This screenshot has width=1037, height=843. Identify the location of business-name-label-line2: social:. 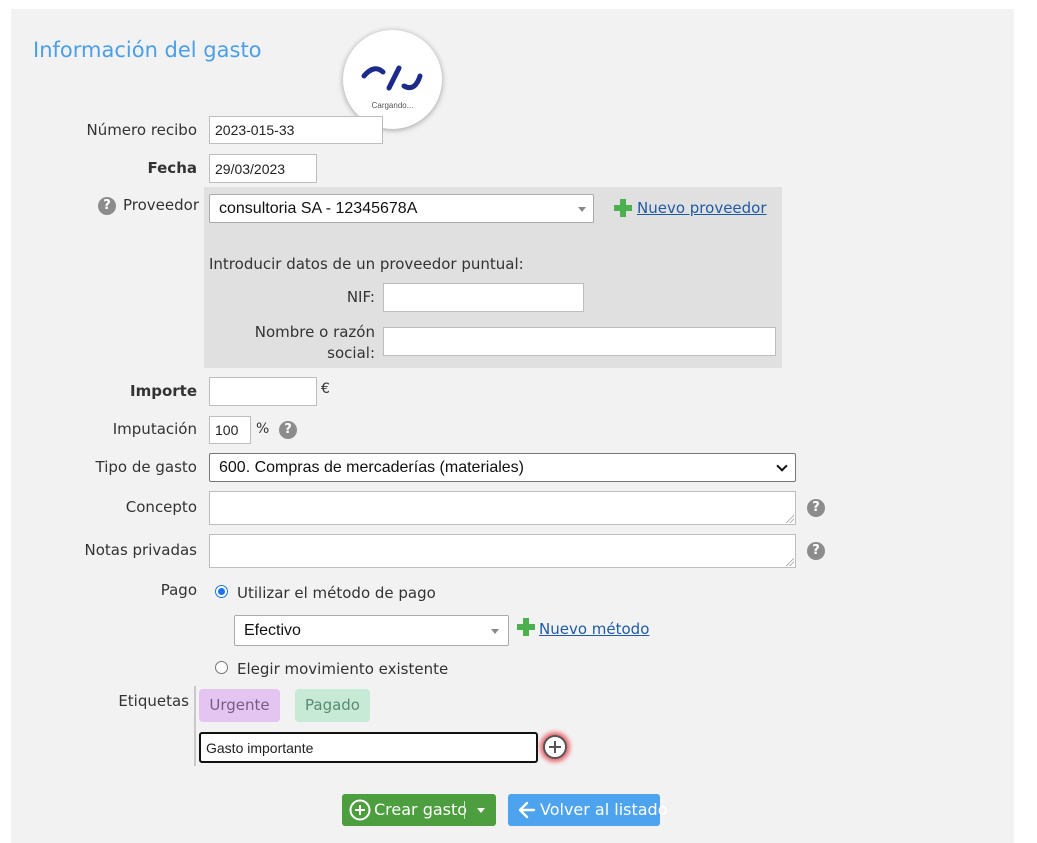
(351, 353).